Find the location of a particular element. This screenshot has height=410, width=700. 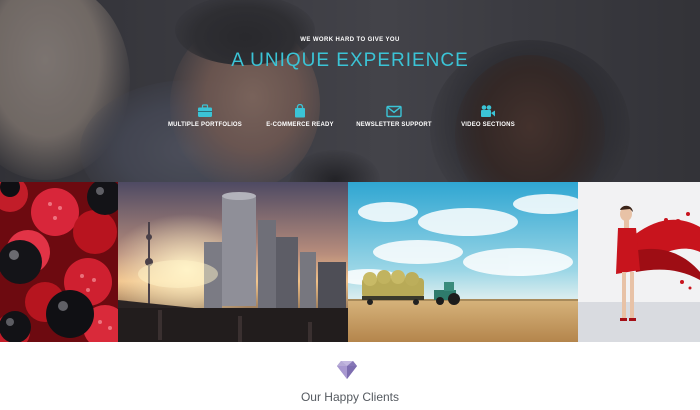

berries-image is located at coordinates (59, 262).